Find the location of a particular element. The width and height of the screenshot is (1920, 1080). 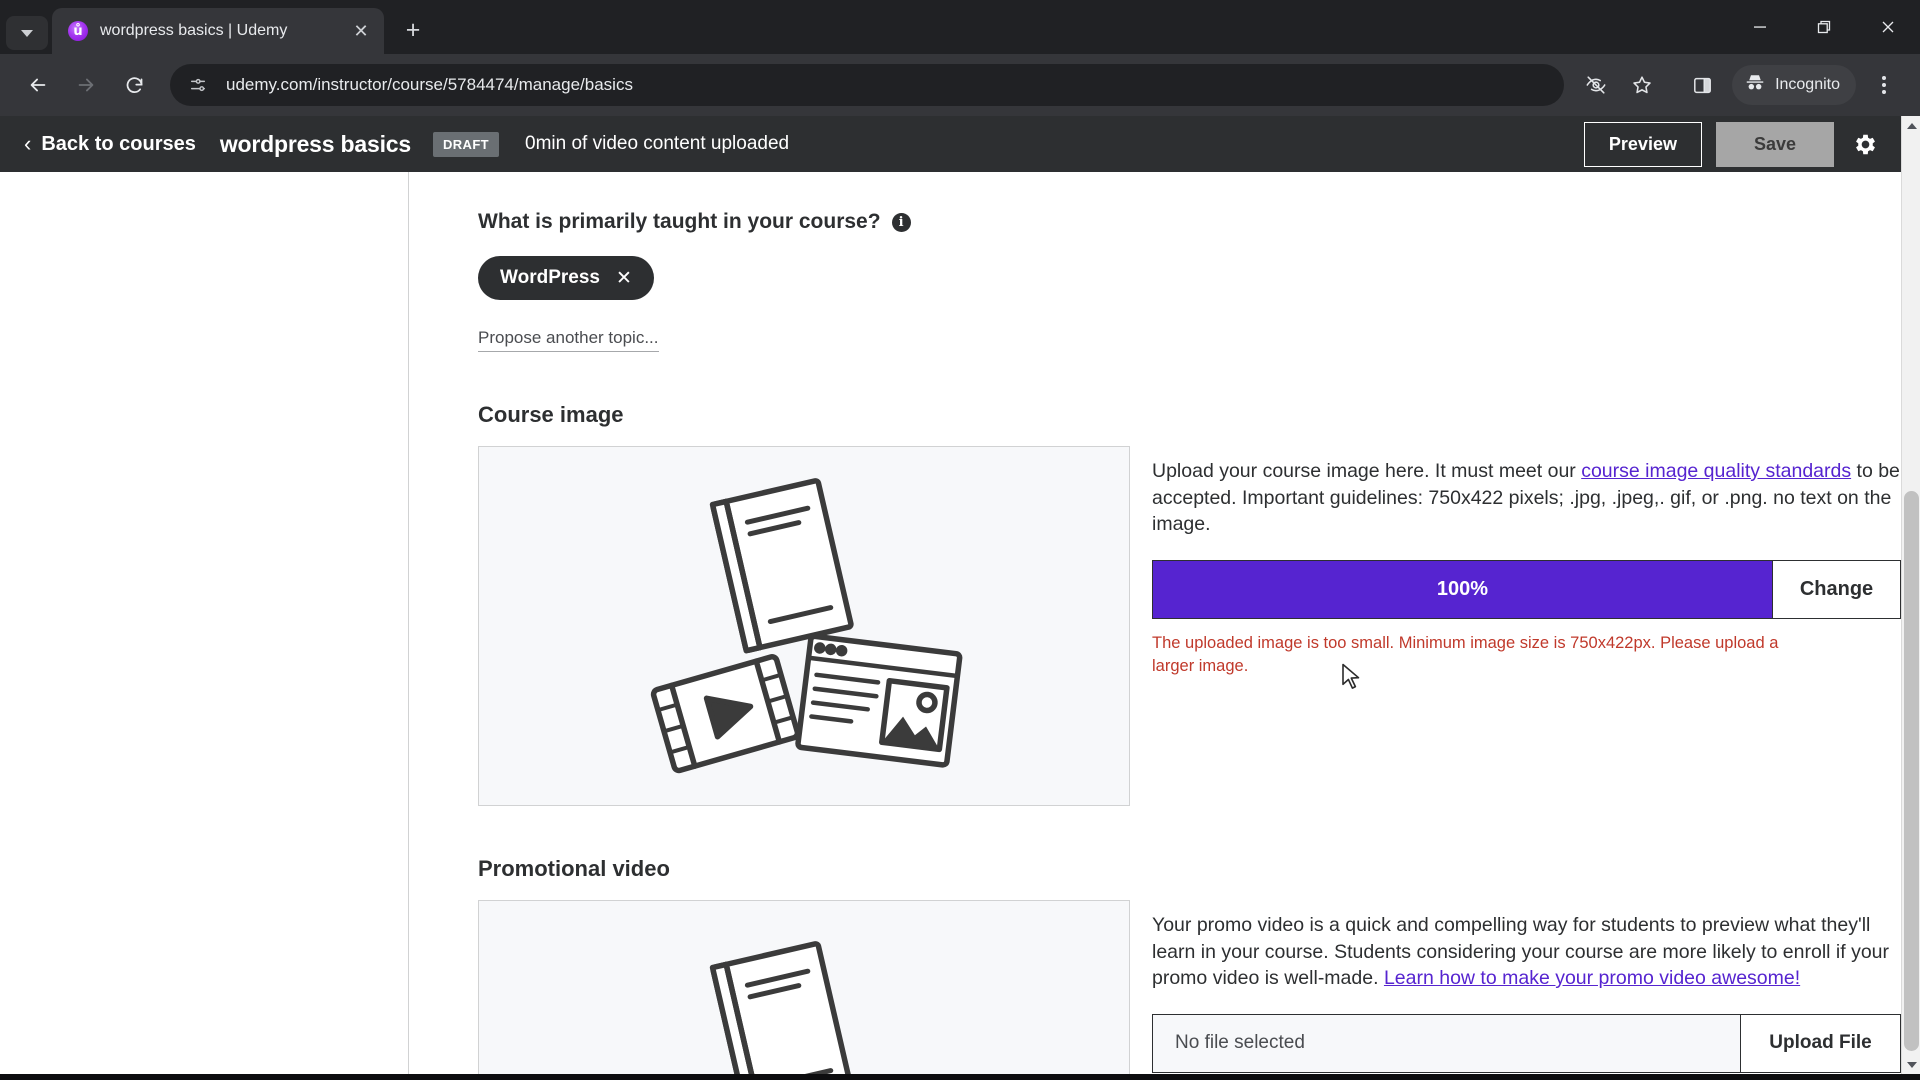

scroll-up-arrow-icon is located at coordinates (1911, 125).